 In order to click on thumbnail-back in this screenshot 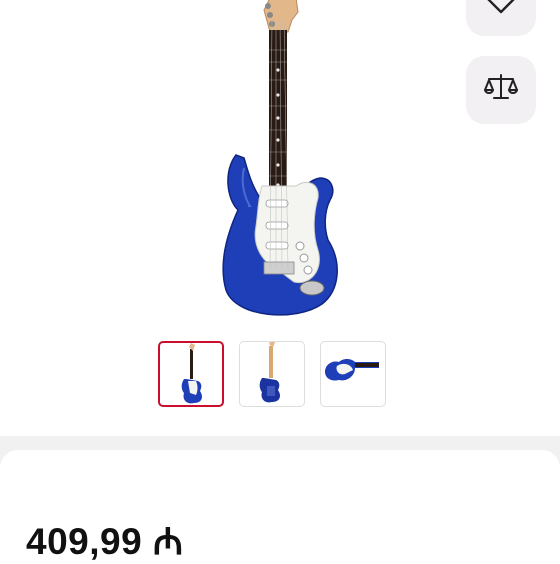, I will do `click(272, 374)`.